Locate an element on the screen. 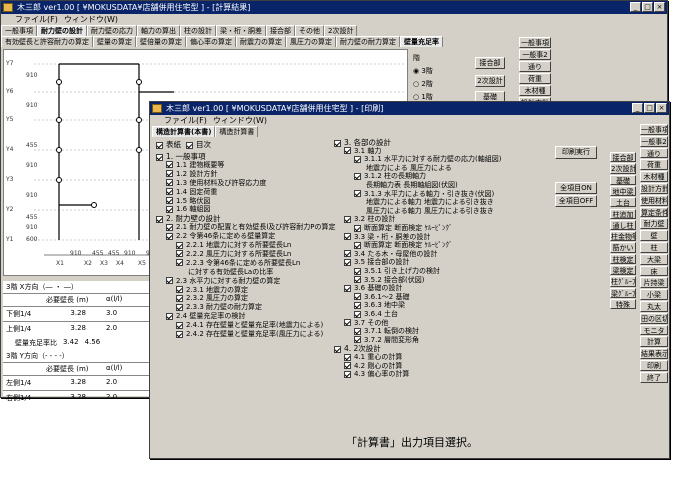 Image resolution: width=676 pixels, height=482 pixels. report-item-checkbox: 1.4 固定荷重 is located at coordinates (191, 192).